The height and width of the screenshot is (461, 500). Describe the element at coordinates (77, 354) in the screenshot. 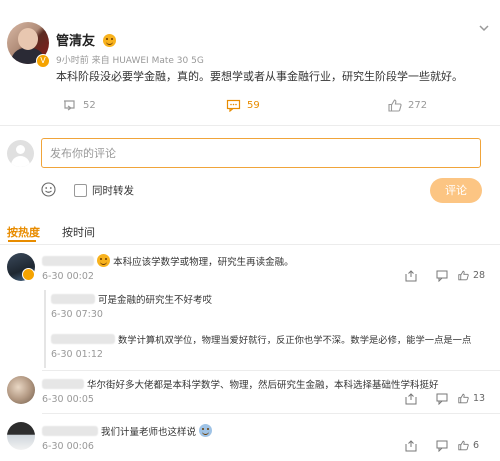

I see `reply-time: 6-30 01:12` at that location.